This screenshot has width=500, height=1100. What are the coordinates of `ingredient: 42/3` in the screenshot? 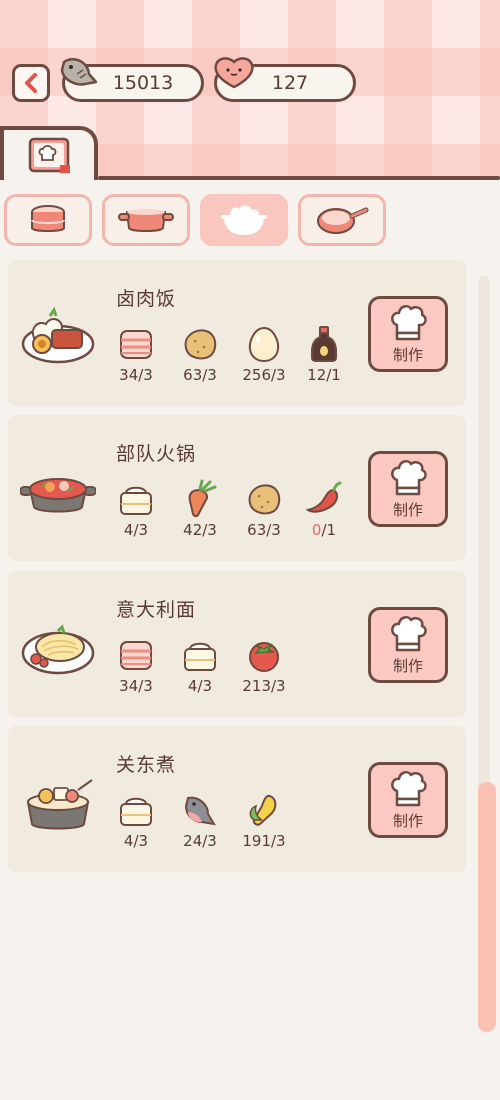 It's located at (200, 509).